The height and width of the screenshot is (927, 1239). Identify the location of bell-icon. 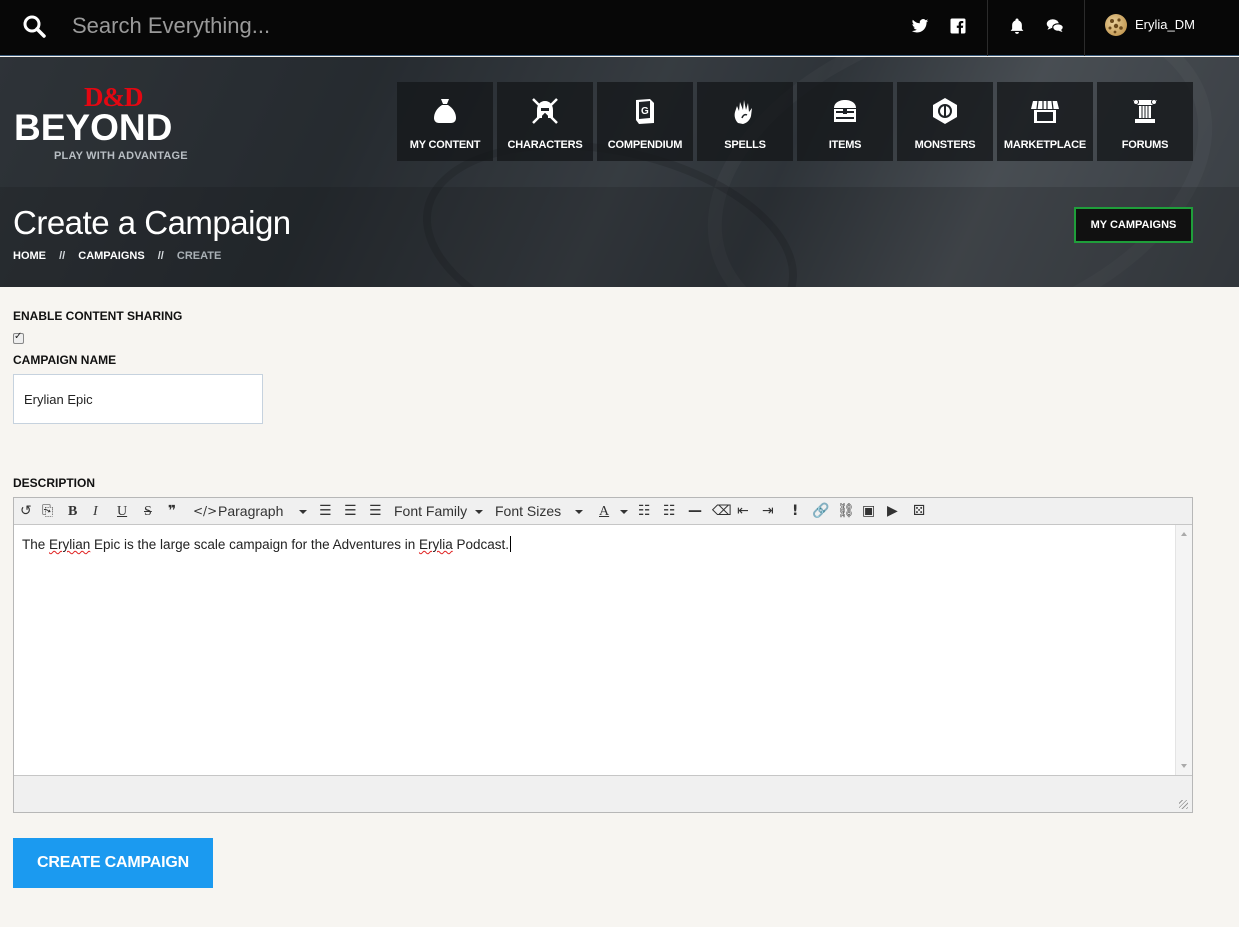
(1017, 26).